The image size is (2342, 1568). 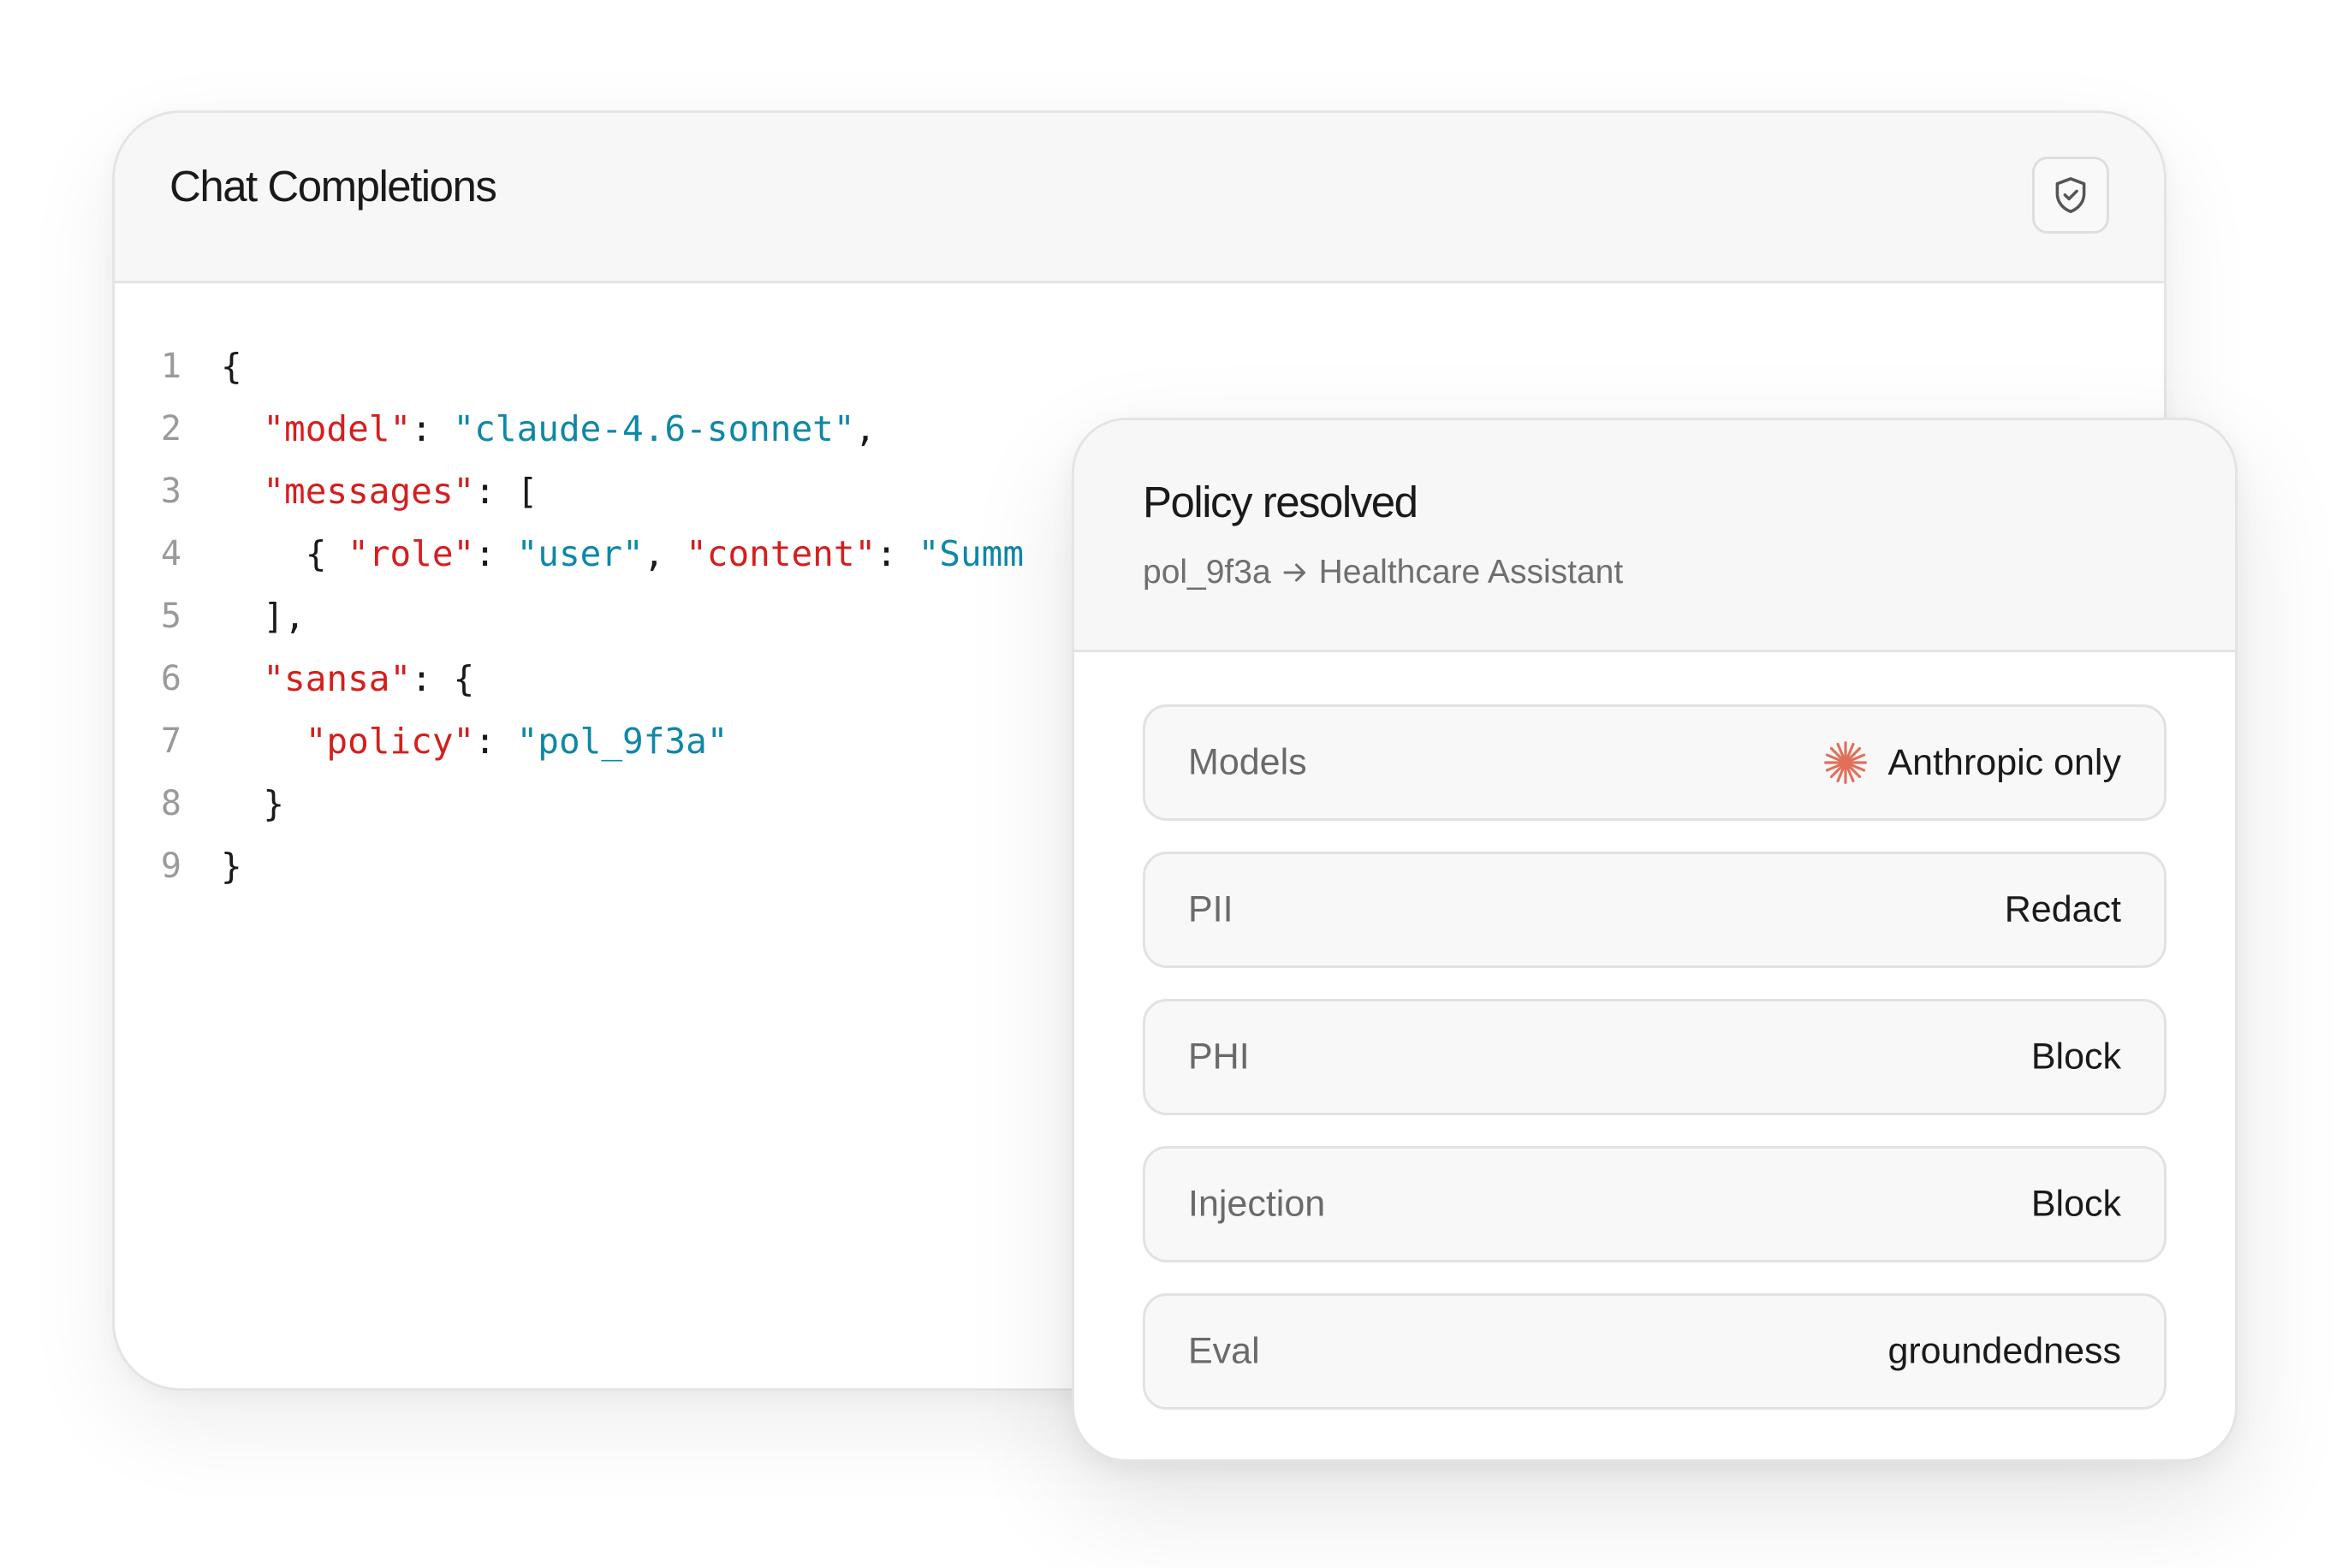 What do you see at coordinates (1655, 1351) in the screenshot?
I see `policy-row-eval: Eval groundedness` at bounding box center [1655, 1351].